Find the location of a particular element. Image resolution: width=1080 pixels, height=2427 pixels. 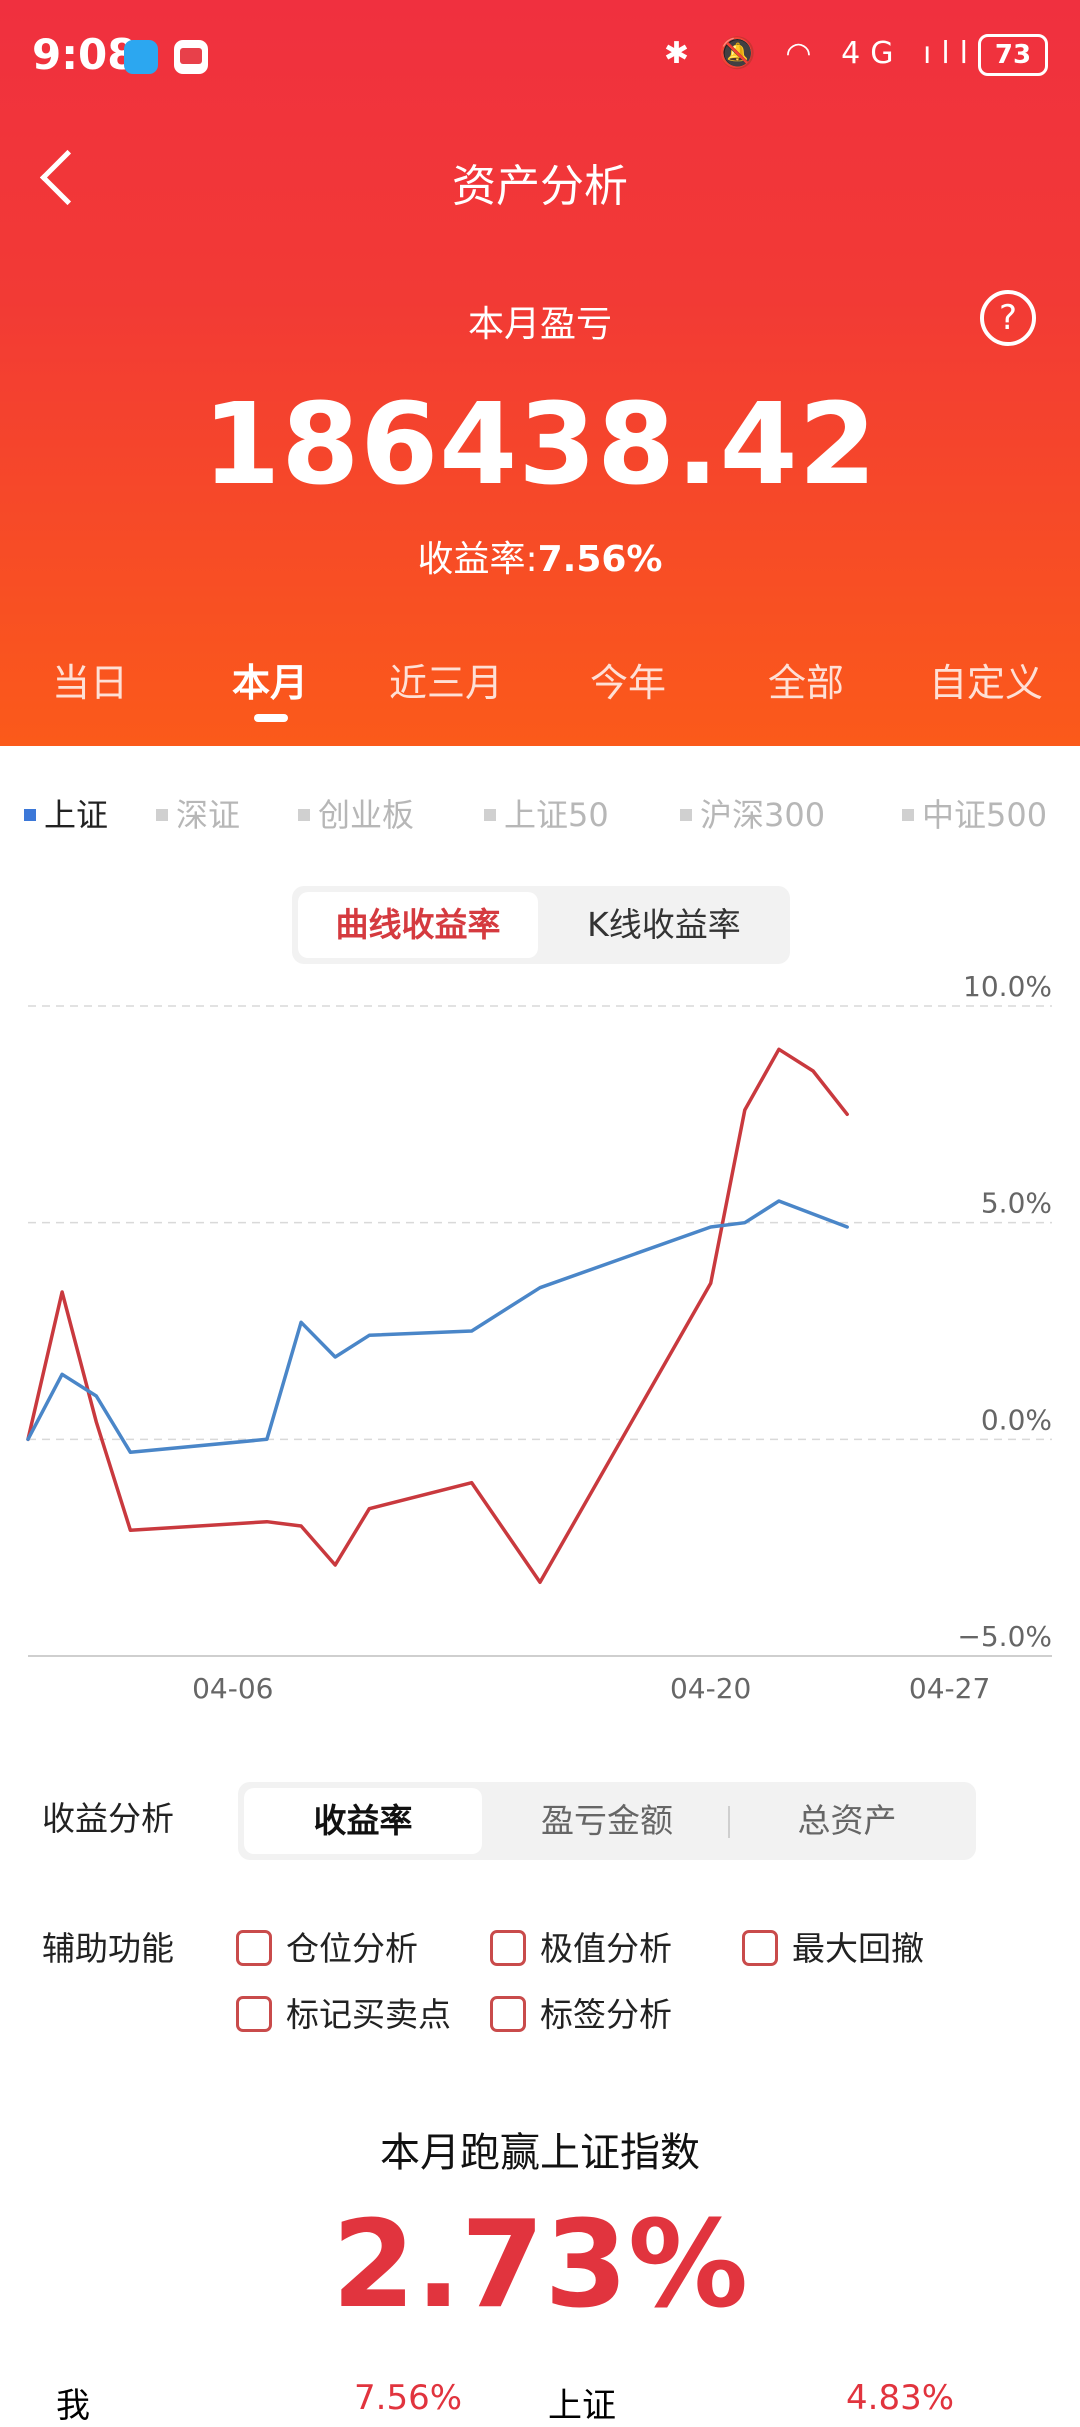

index-chinext-label: 创业板 is located at coordinates (366, 815).